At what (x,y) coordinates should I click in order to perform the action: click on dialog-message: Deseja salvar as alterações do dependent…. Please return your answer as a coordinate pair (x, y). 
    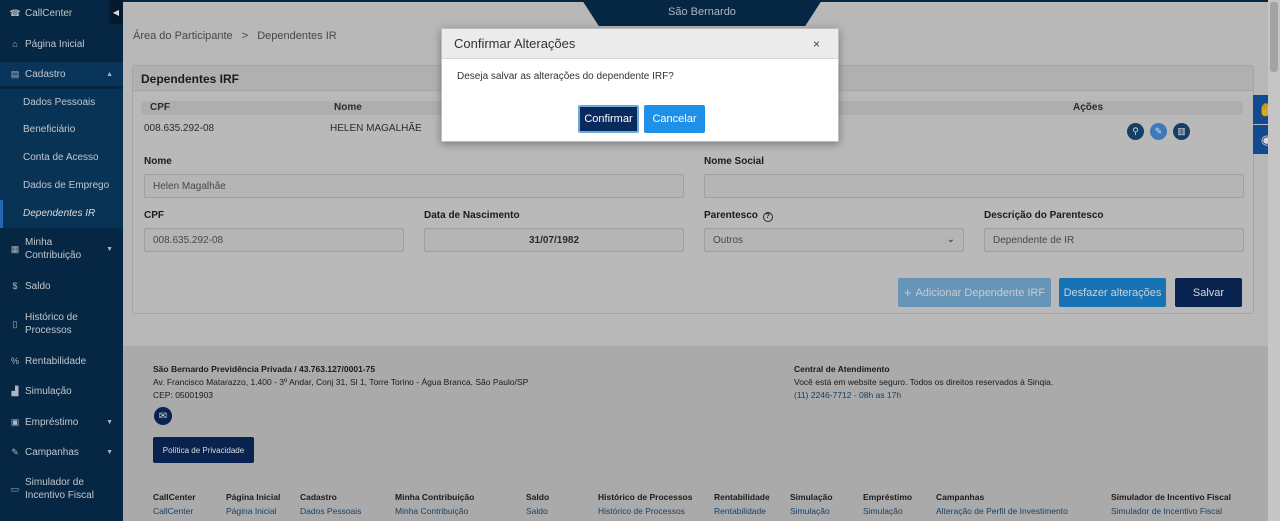
    Looking at the image, I should click on (565, 76).